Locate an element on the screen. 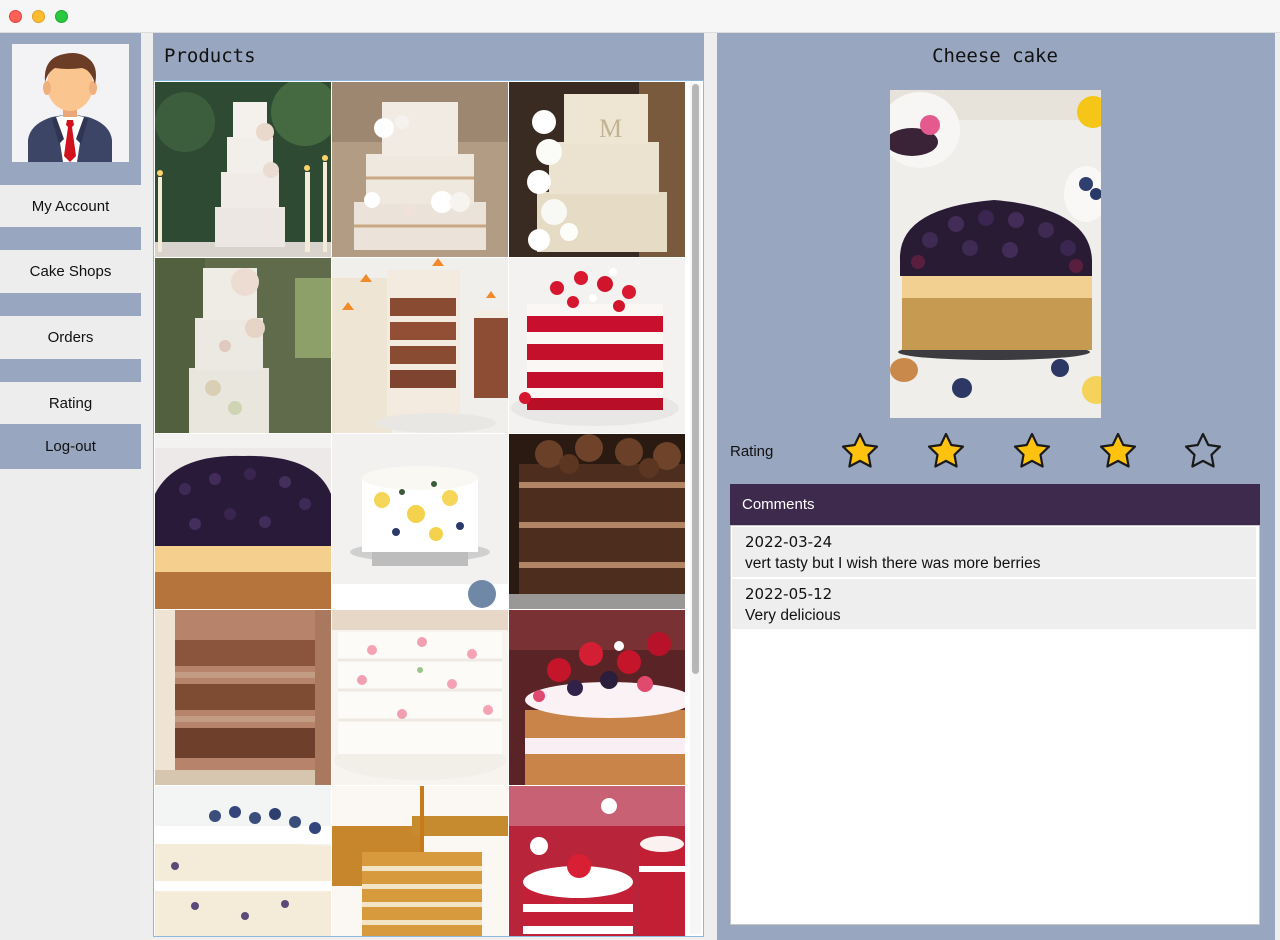 This screenshot has width=1280, height=940. product-photo is located at coordinates (995, 254).